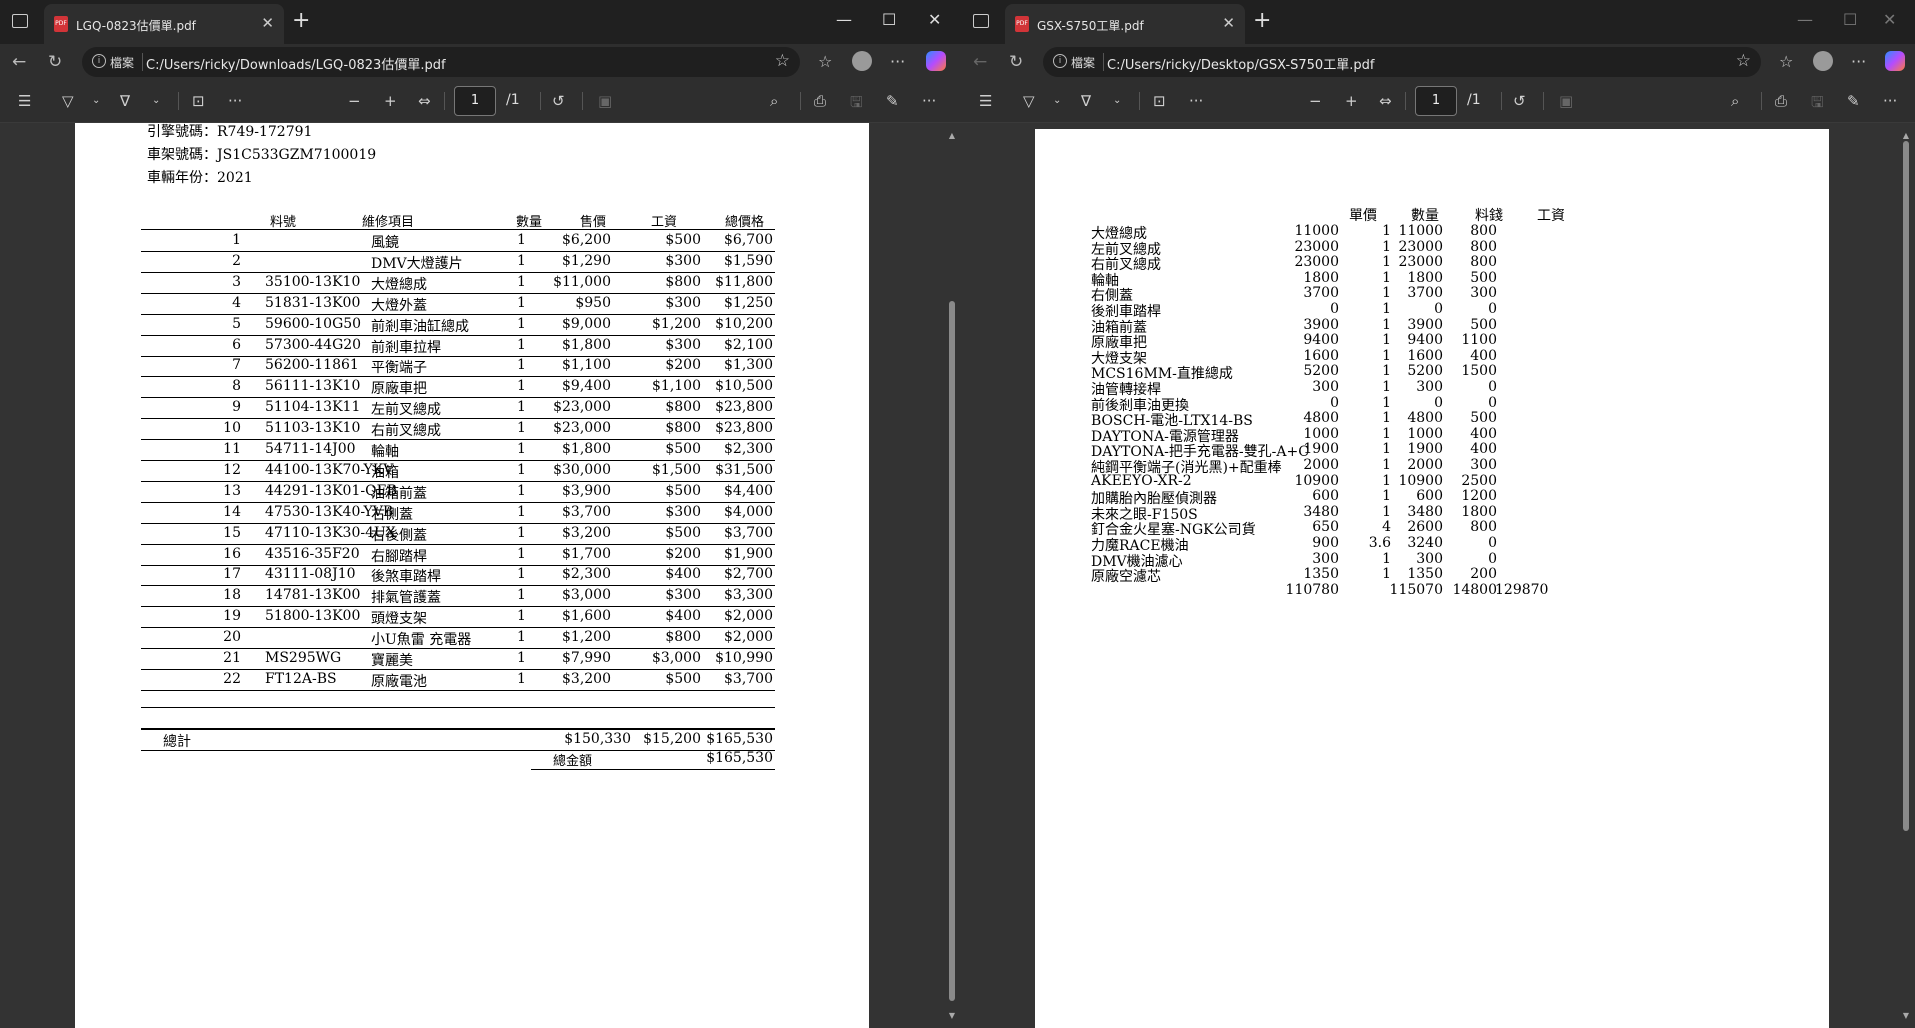  I want to click on repair-item: 右前叉總成, so click(406, 431).